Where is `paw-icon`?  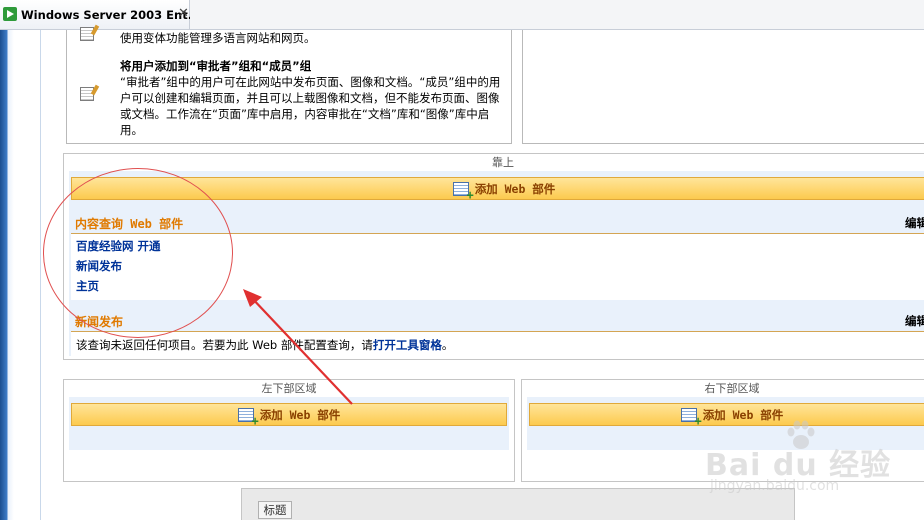
paw-icon is located at coordinates (801, 434).